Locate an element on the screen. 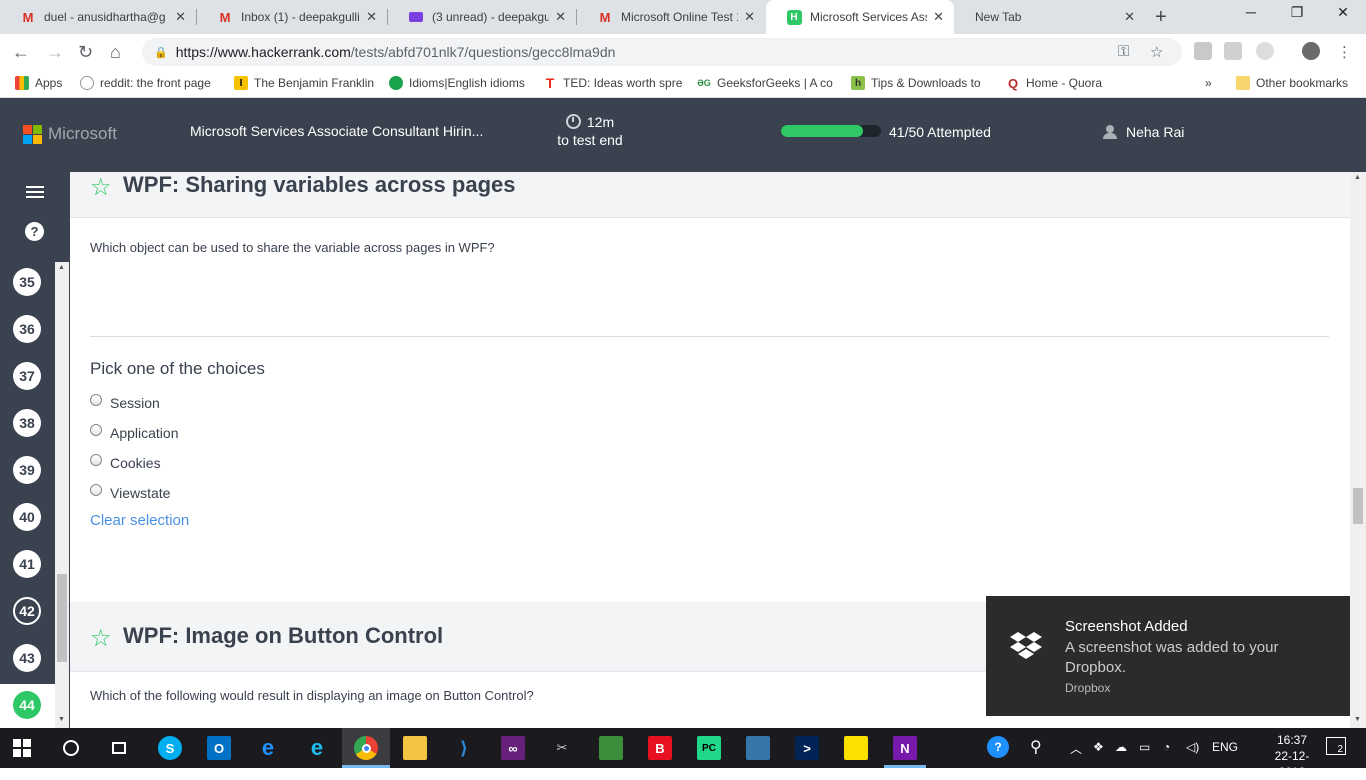 The width and height of the screenshot is (1366, 780). search-icon is located at coordinates (71, 748).